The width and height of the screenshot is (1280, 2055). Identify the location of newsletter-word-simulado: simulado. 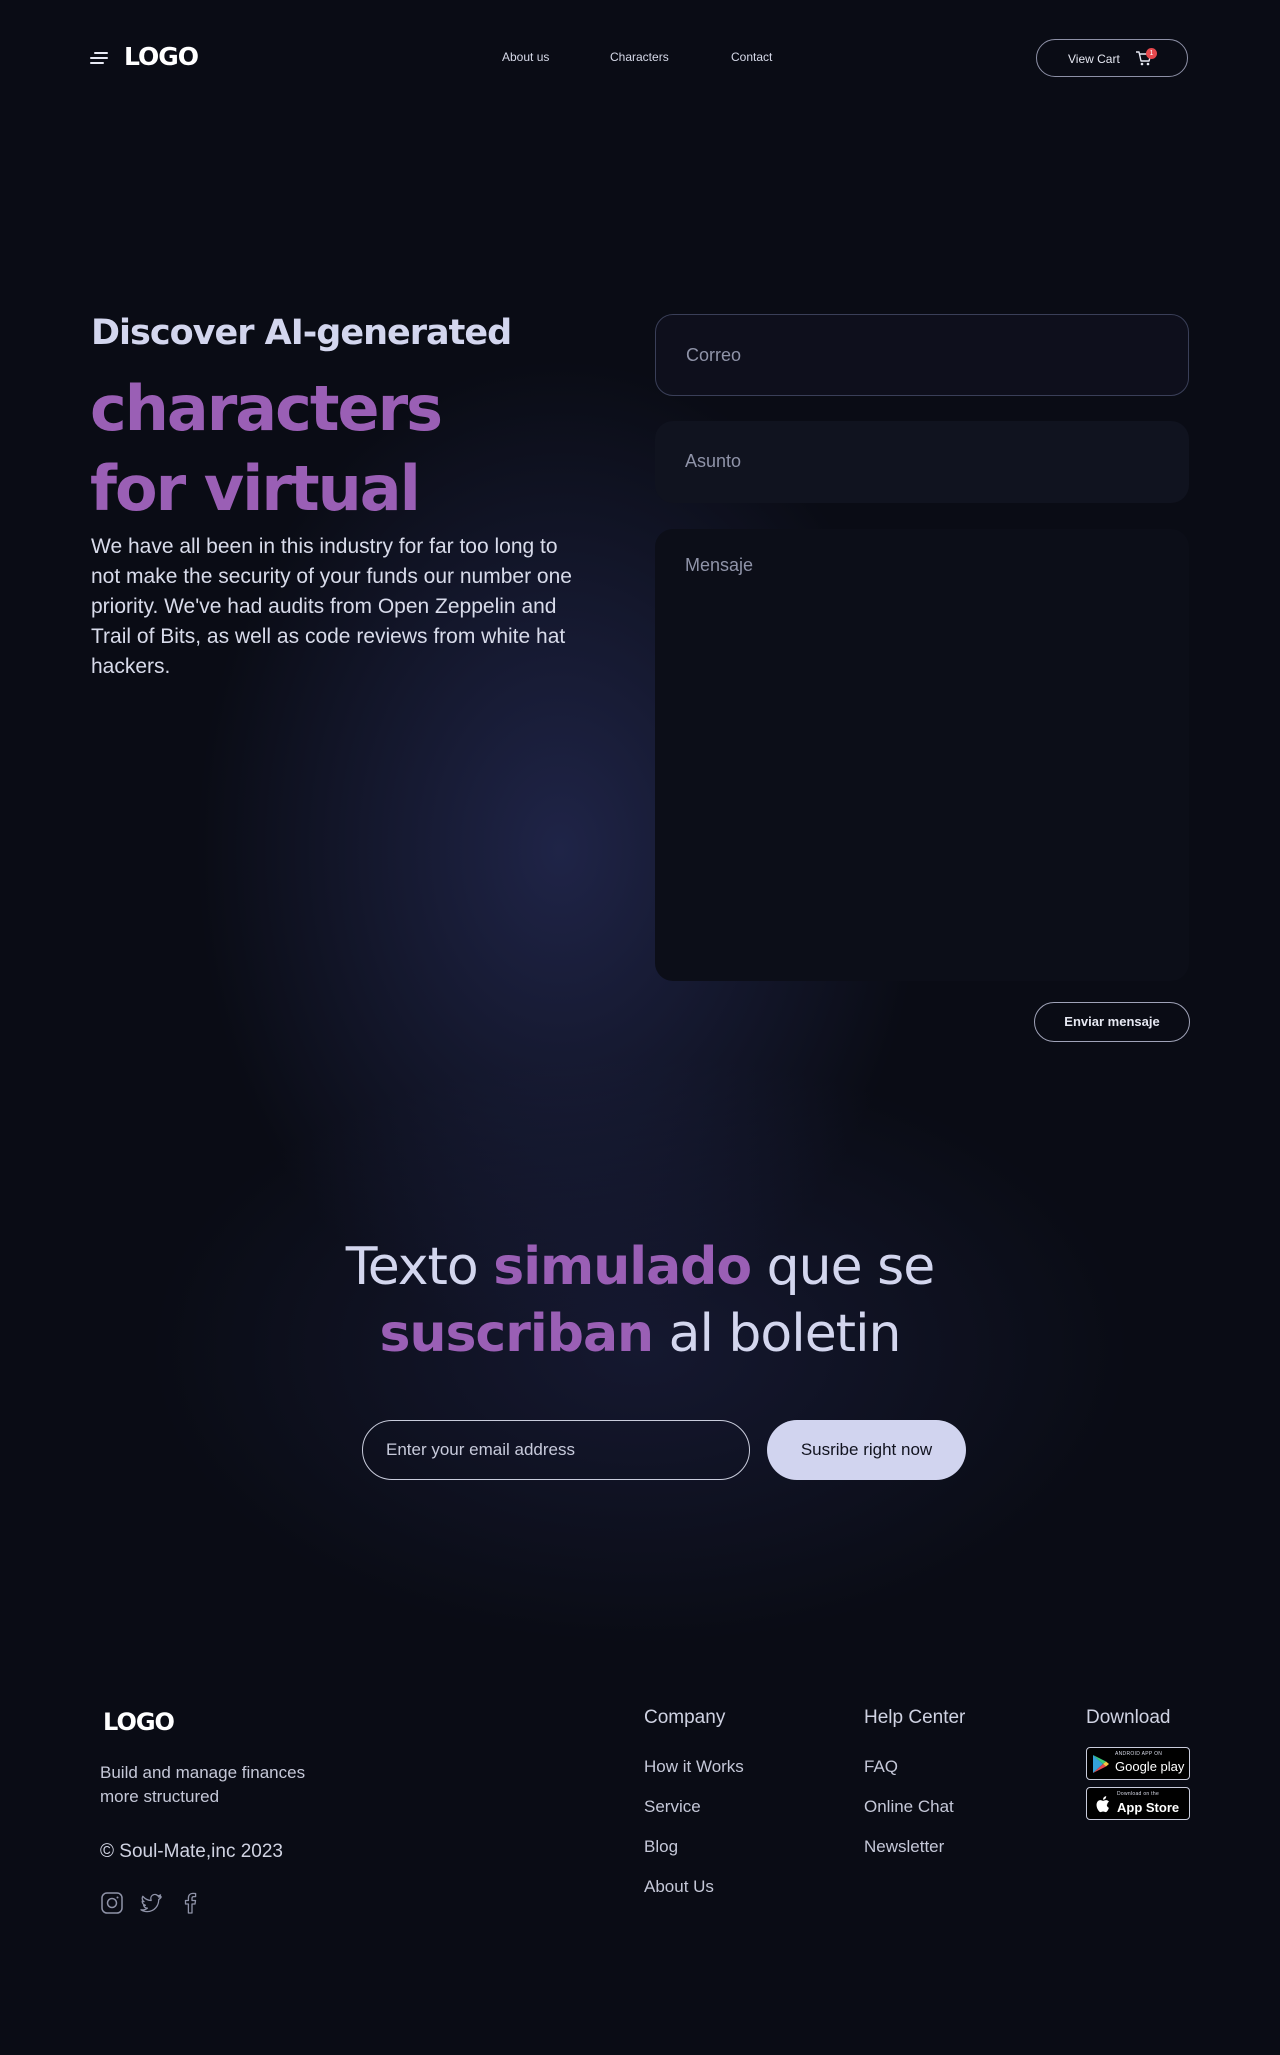
(622, 1267).